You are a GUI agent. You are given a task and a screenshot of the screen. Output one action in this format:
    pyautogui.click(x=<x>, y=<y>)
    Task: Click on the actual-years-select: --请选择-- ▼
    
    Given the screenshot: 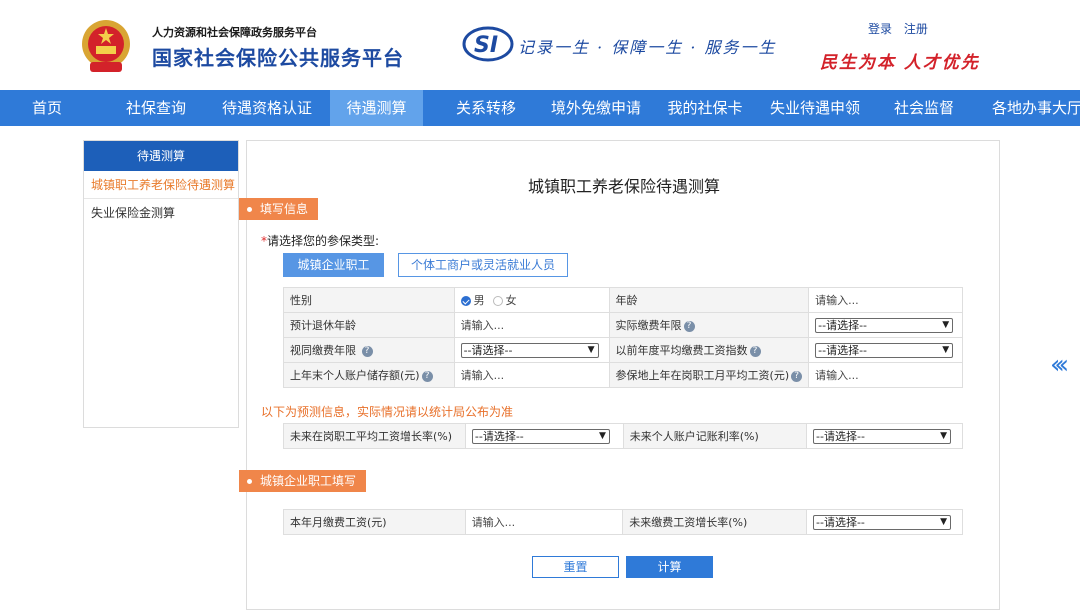 What is the action you would take?
    pyautogui.click(x=884, y=325)
    